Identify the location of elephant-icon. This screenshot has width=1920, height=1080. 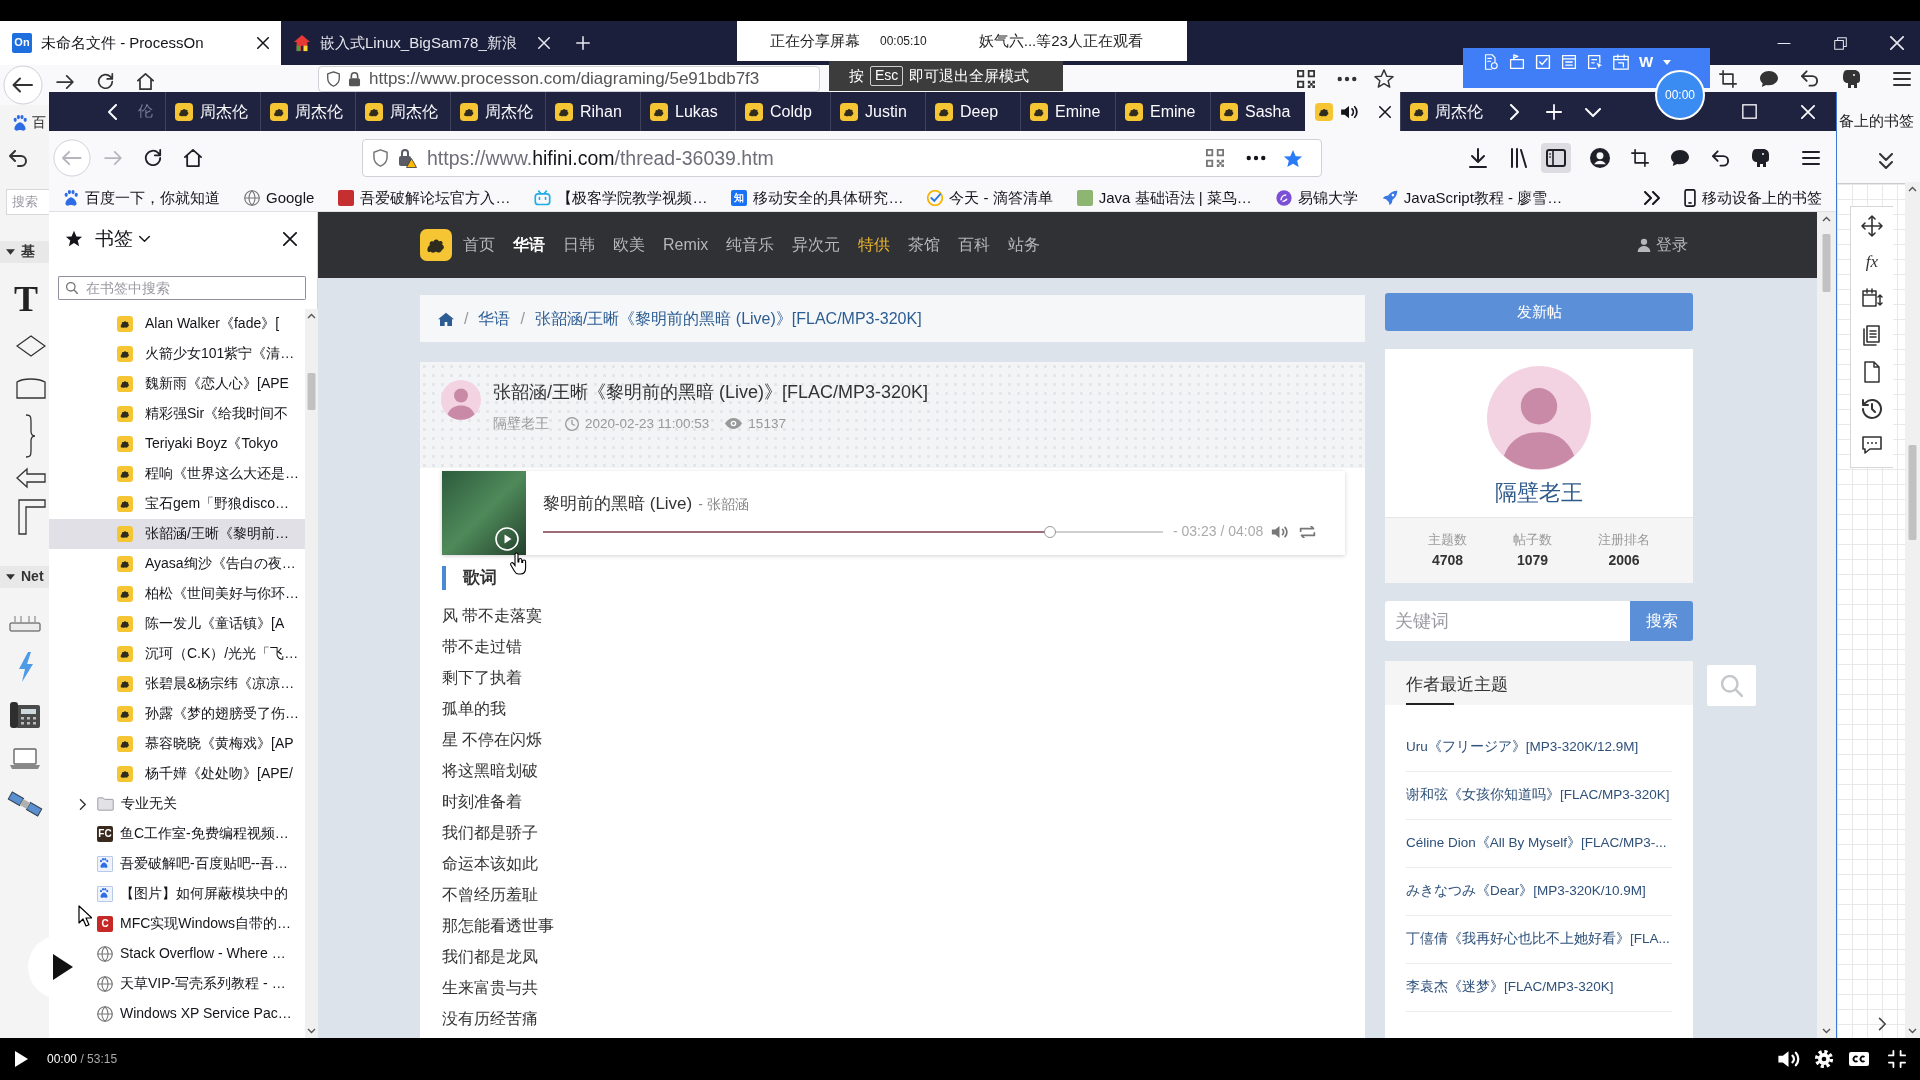
(1760, 158).